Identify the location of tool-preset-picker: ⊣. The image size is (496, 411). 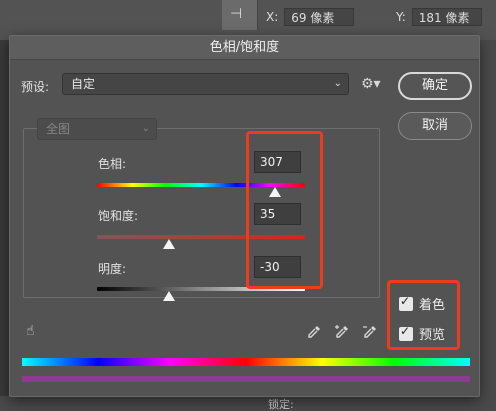
(240, 15).